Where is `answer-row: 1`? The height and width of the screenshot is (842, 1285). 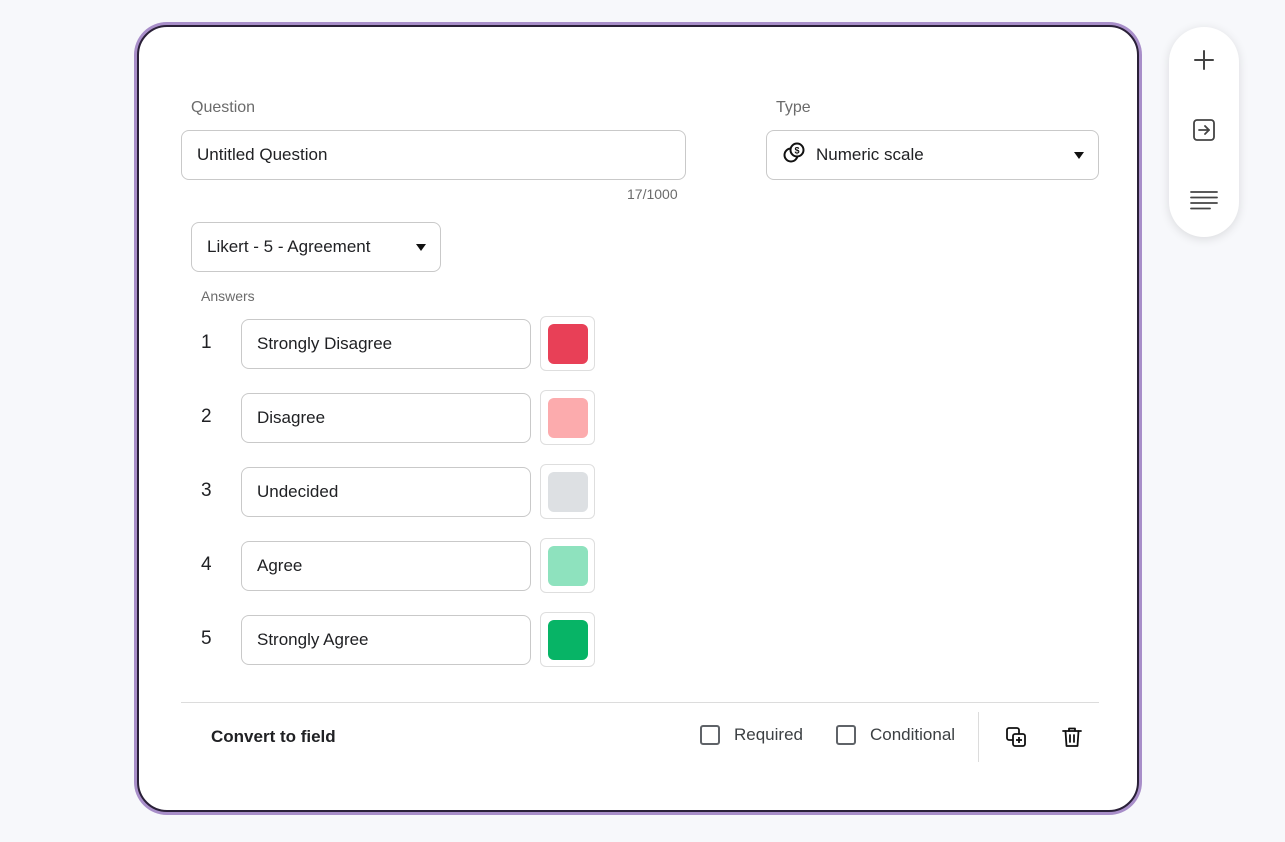 answer-row: 1 is located at coordinates (401, 343).